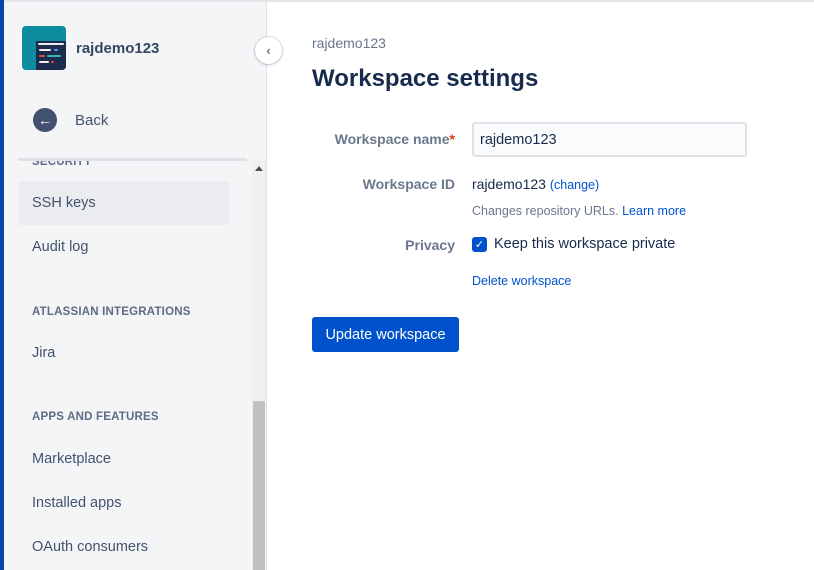  Describe the element at coordinates (124, 503) in the screenshot. I see `sidebar-item-installed-apps: Installed apps` at that location.